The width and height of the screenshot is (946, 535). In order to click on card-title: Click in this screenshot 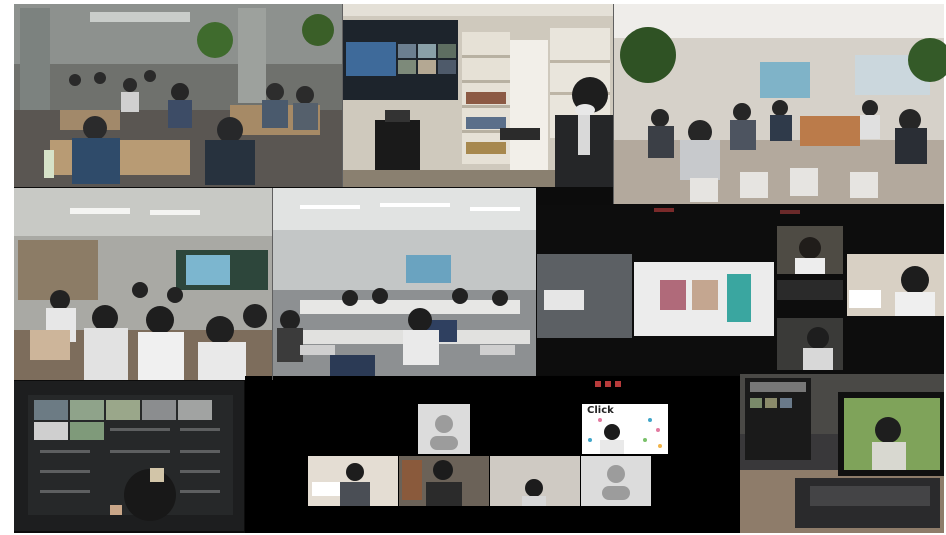, I will do `click(600, 410)`.